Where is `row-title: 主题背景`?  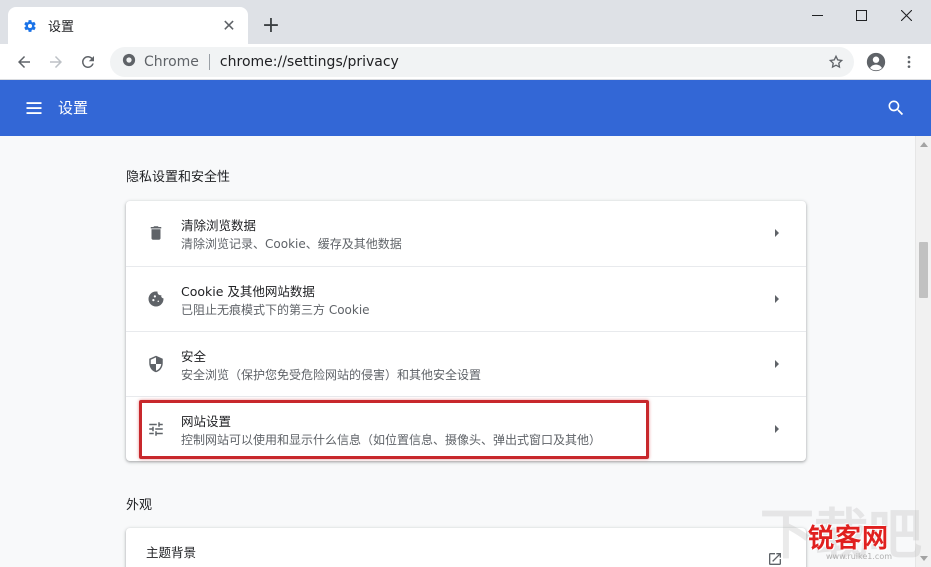 row-title: 主题背景 is located at coordinates (171, 552).